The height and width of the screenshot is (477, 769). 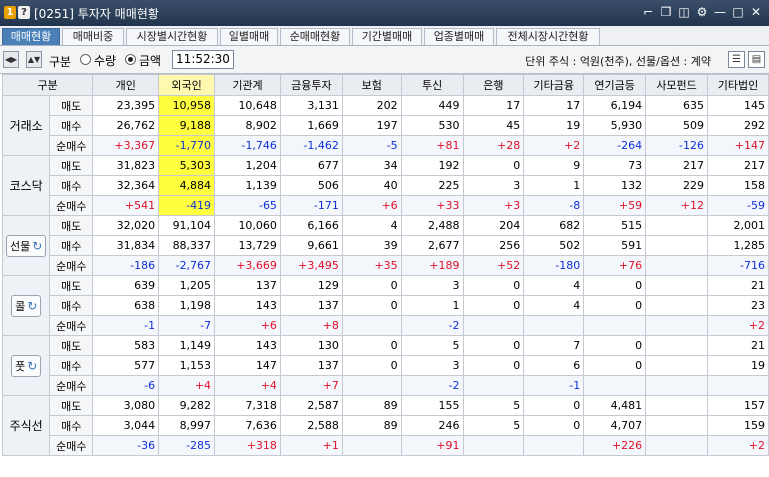 I want to click on table-cell: 515, so click(x=615, y=225).